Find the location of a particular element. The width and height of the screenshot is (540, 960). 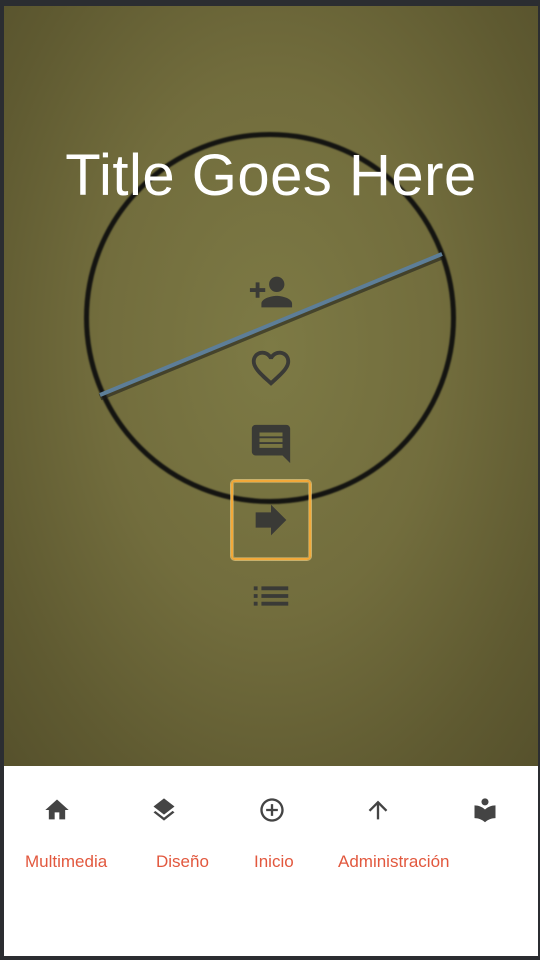

hero-title: Title Goes Here is located at coordinates (271, 175).